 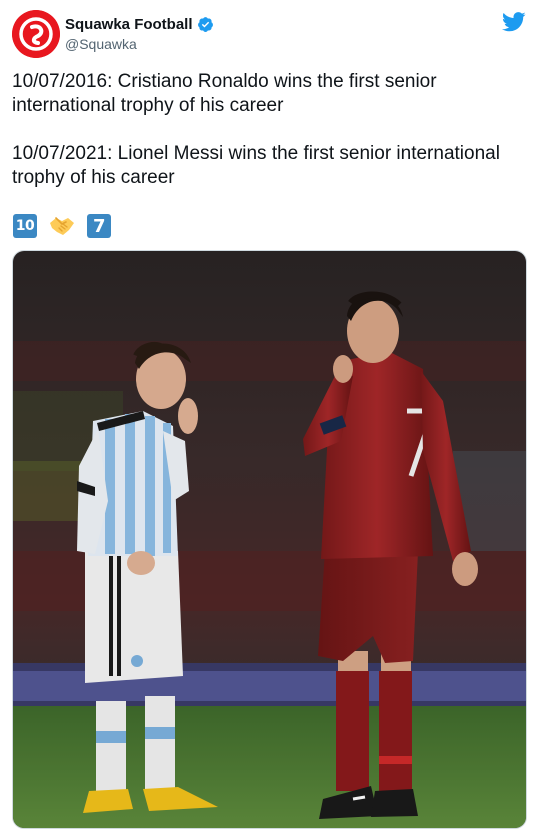 What do you see at coordinates (139, 44) in the screenshot?
I see `user-handle: @Squawka` at bounding box center [139, 44].